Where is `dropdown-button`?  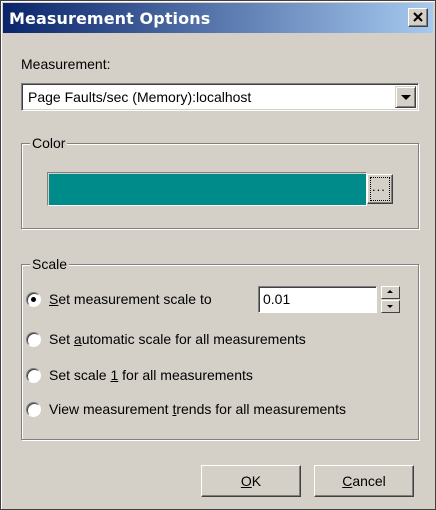
dropdown-button is located at coordinates (405, 97).